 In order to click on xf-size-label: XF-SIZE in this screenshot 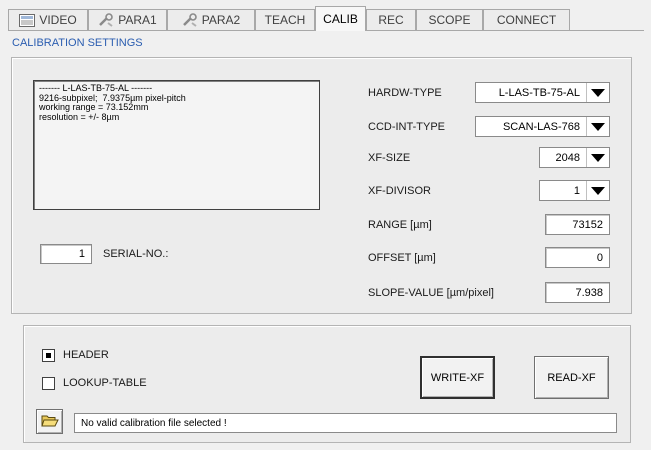, I will do `click(389, 158)`.